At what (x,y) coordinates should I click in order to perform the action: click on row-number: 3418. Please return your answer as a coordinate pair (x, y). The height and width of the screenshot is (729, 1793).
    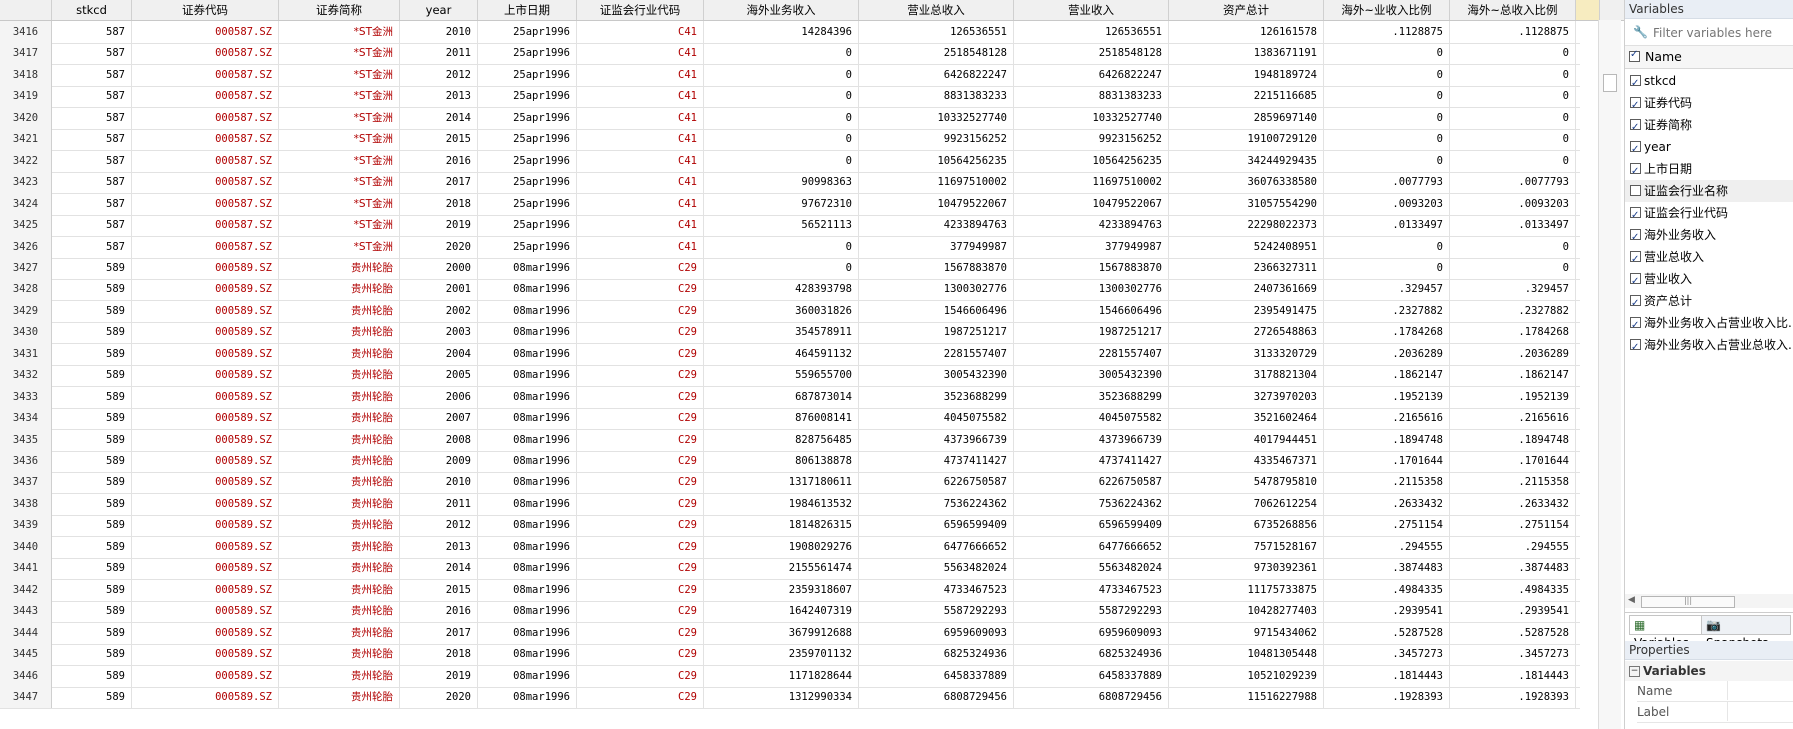
    Looking at the image, I should click on (26, 74).